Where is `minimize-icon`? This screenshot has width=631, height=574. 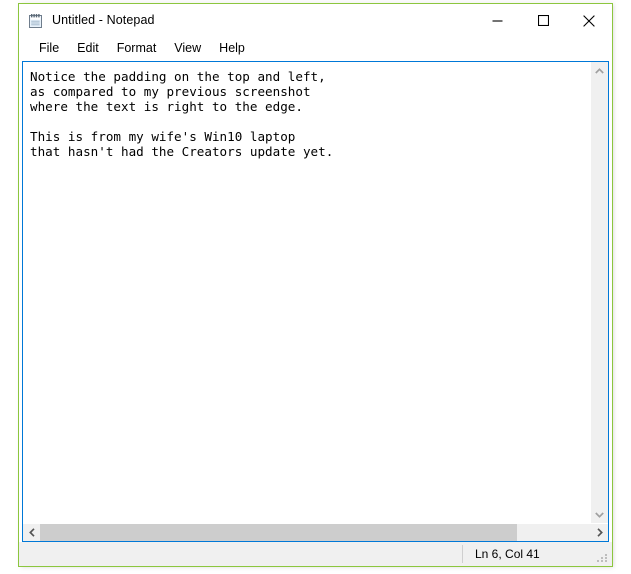 minimize-icon is located at coordinates (497, 21).